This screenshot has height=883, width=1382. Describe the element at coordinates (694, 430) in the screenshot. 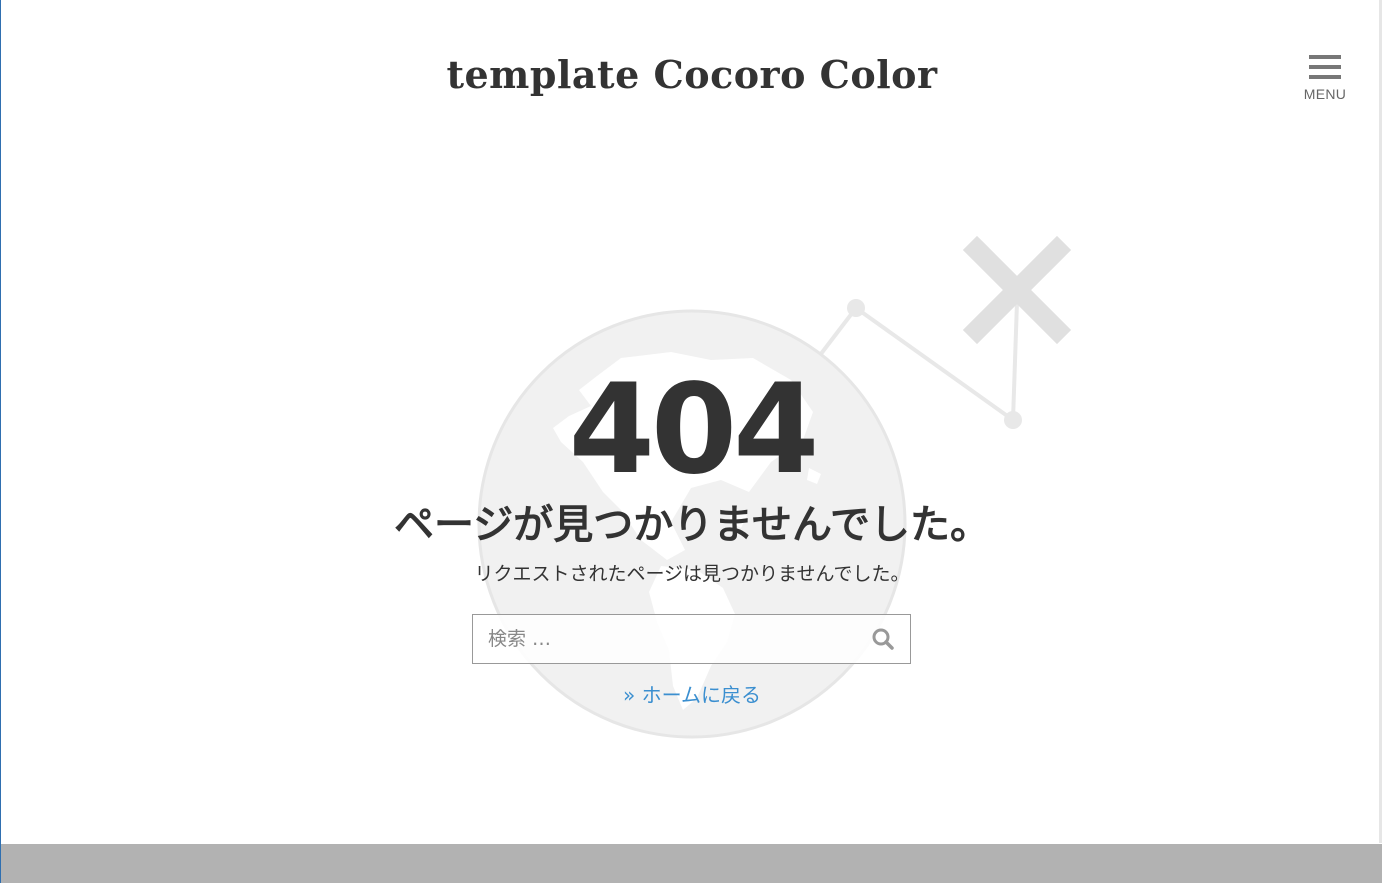

I see `error-code: 404` at that location.